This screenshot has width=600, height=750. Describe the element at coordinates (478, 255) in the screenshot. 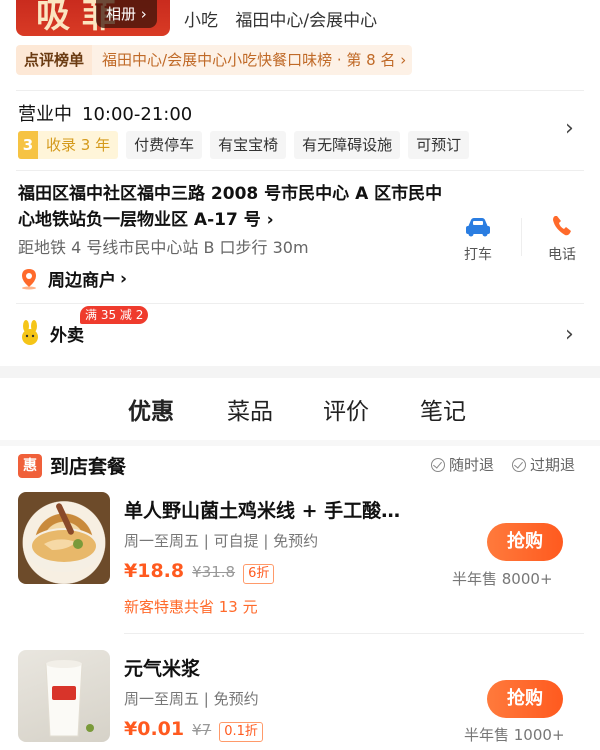

I see `taxi-label: 打车` at that location.